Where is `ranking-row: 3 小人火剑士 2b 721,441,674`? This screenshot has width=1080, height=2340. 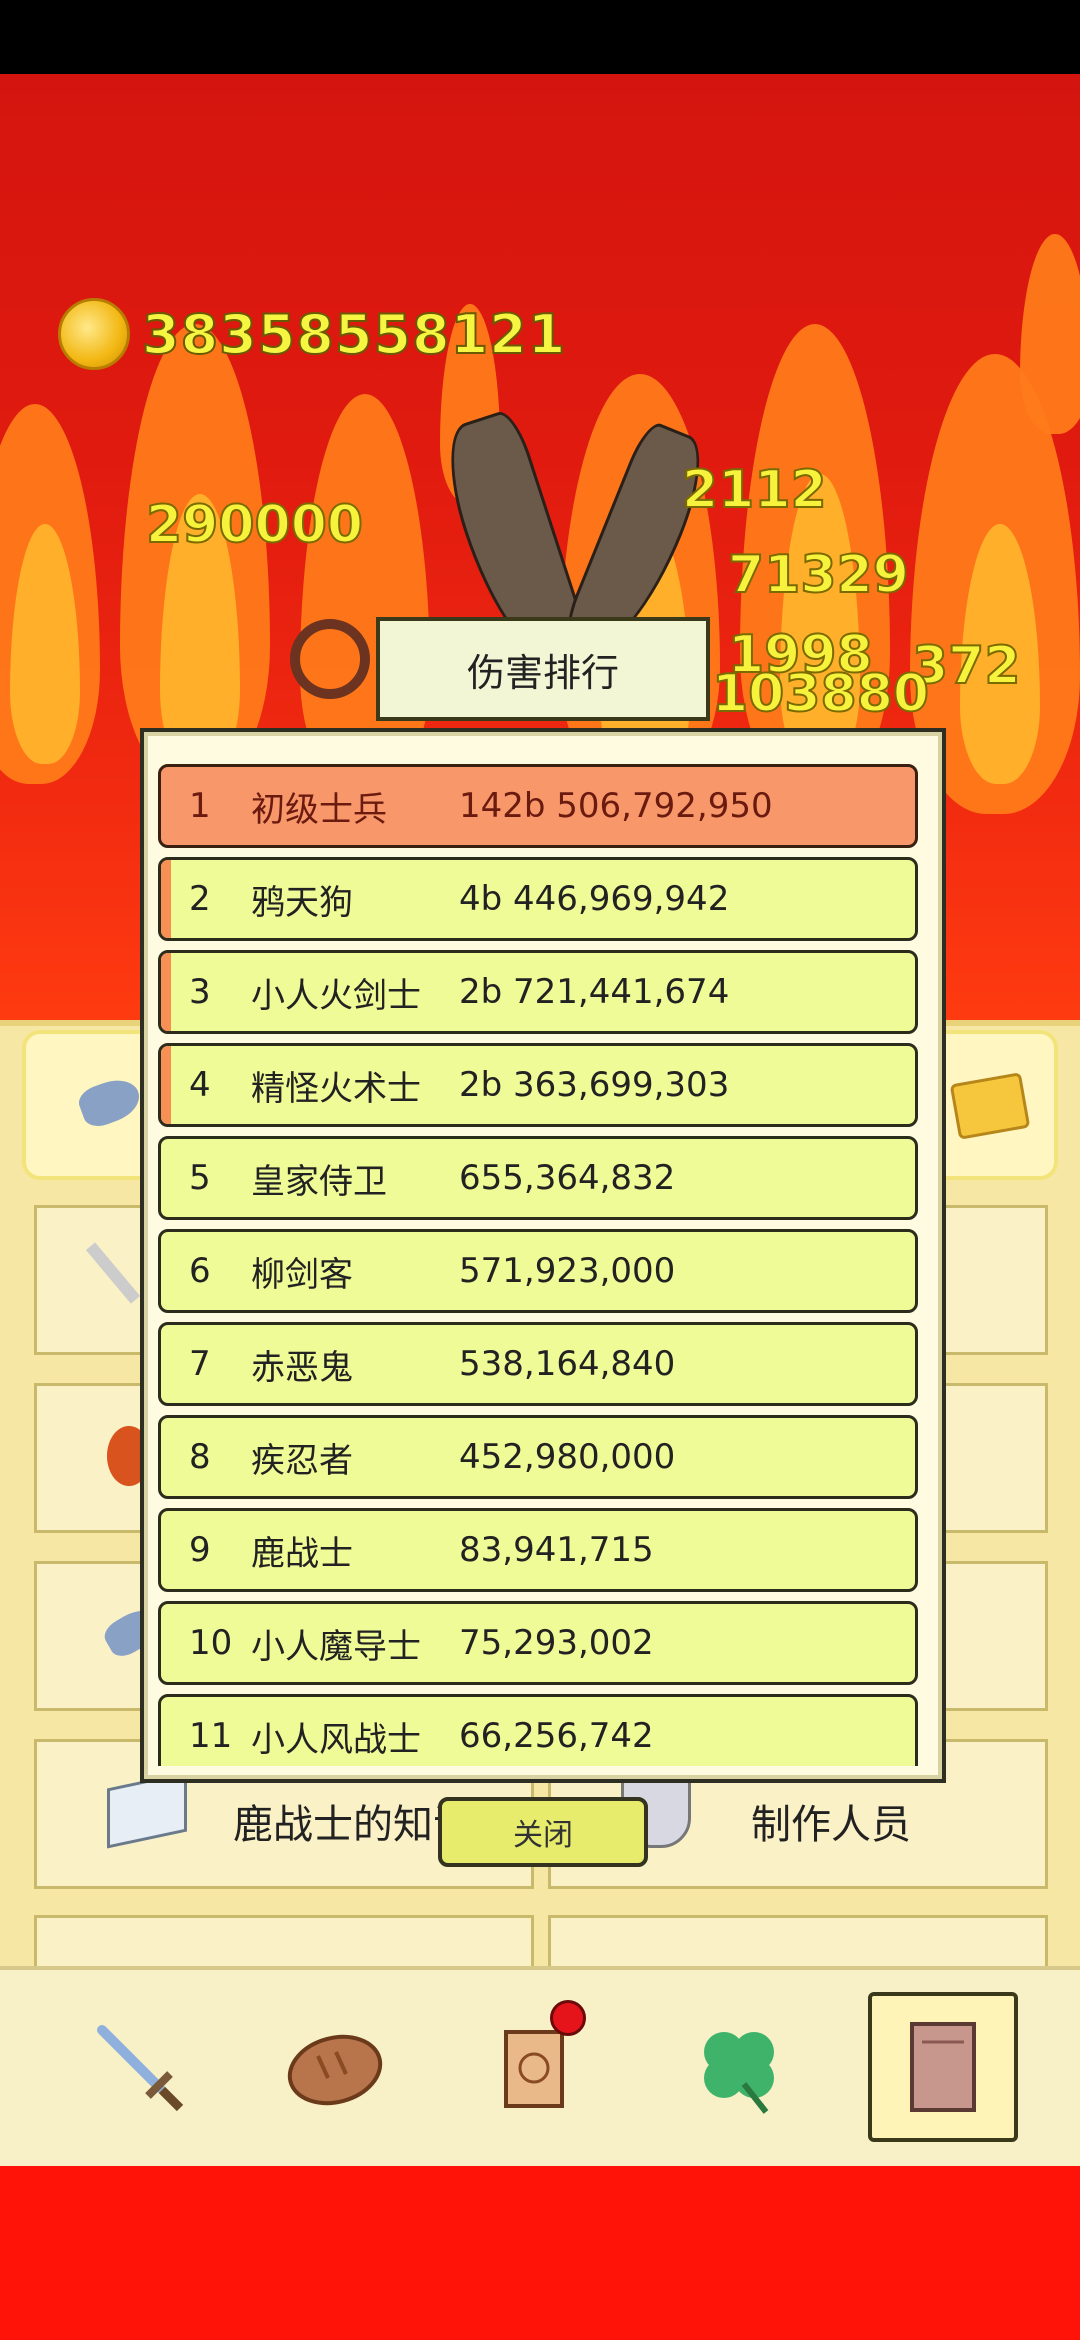 ranking-row: 3 小人火剑士 2b 721,441,674 is located at coordinates (538, 992).